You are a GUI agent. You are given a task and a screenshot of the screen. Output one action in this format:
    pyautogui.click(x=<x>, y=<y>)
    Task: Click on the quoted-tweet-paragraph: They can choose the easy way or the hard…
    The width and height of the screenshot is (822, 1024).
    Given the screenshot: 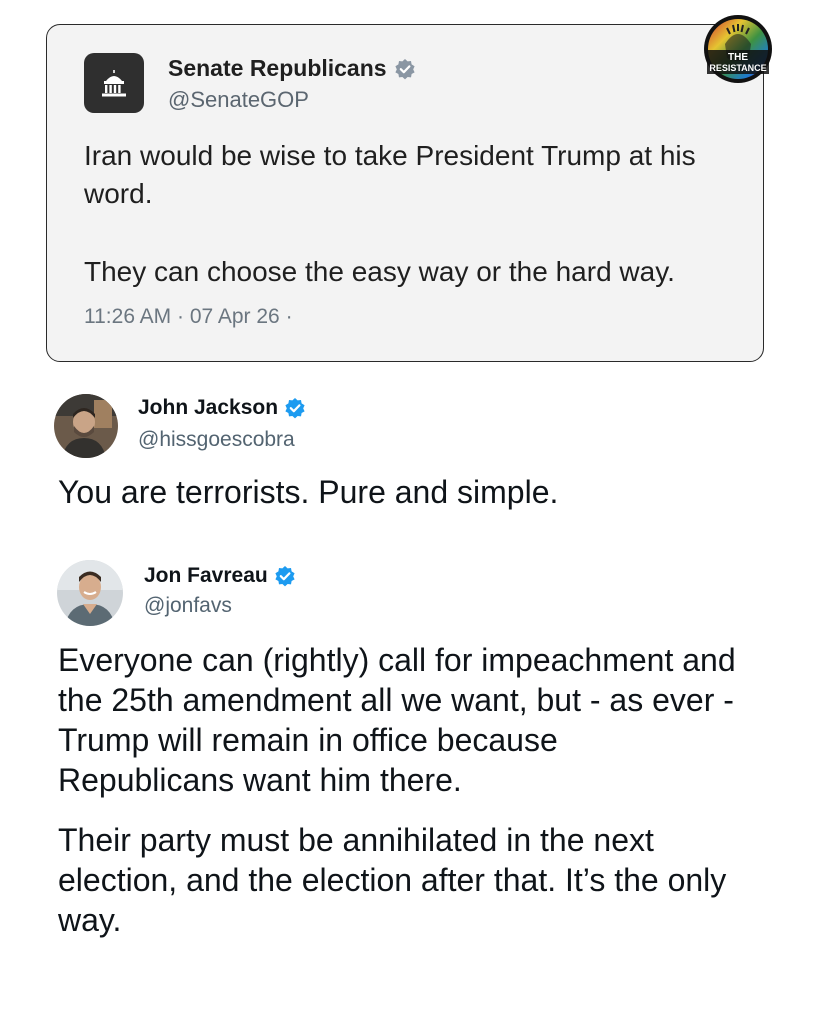 What is the action you would take?
    pyautogui.click(x=379, y=271)
    